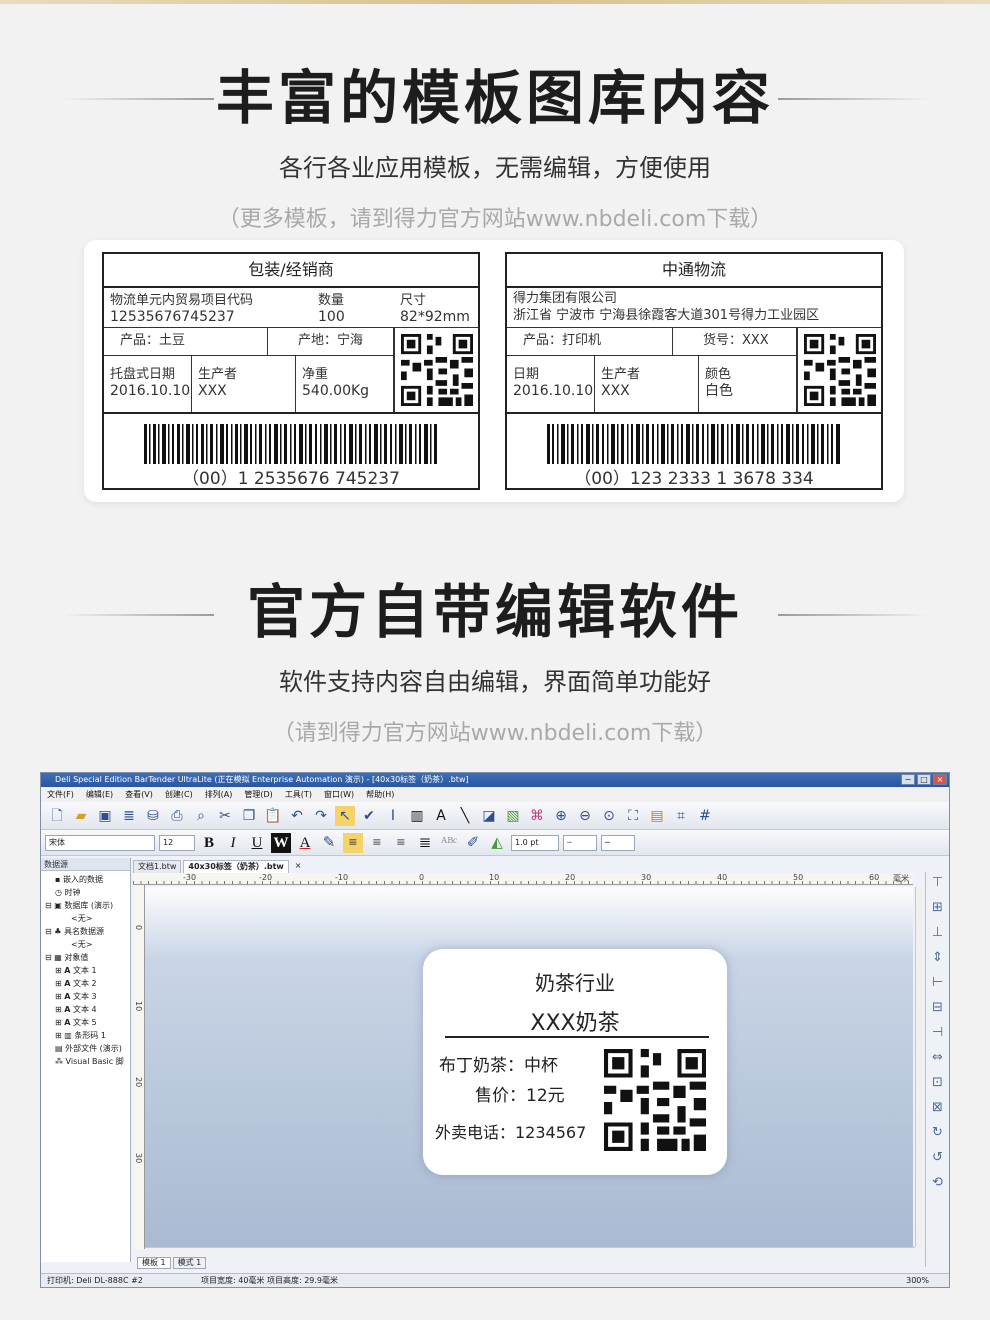  Describe the element at coordinates (633, 816) in the screenshot. I see `zoom-page-icon: ⛶` at that location.